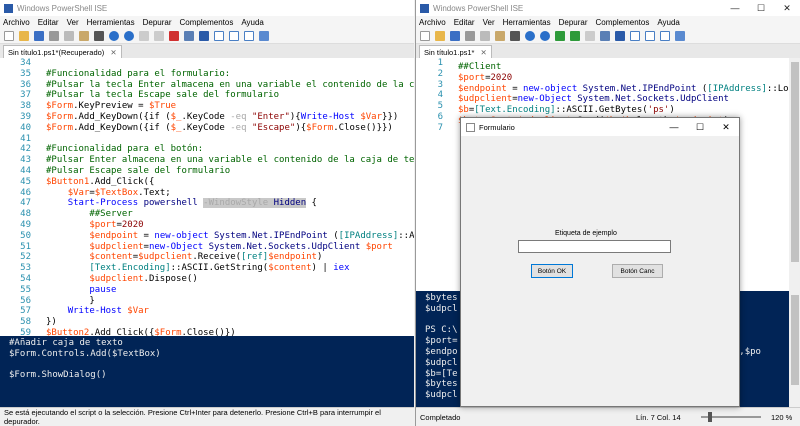 The width and height of the screenshot is (800, 426). Describe the element at coordinates (230, 193) in the screenshot. I see `code-line: $Var=$TextBox.Text;` at that location.